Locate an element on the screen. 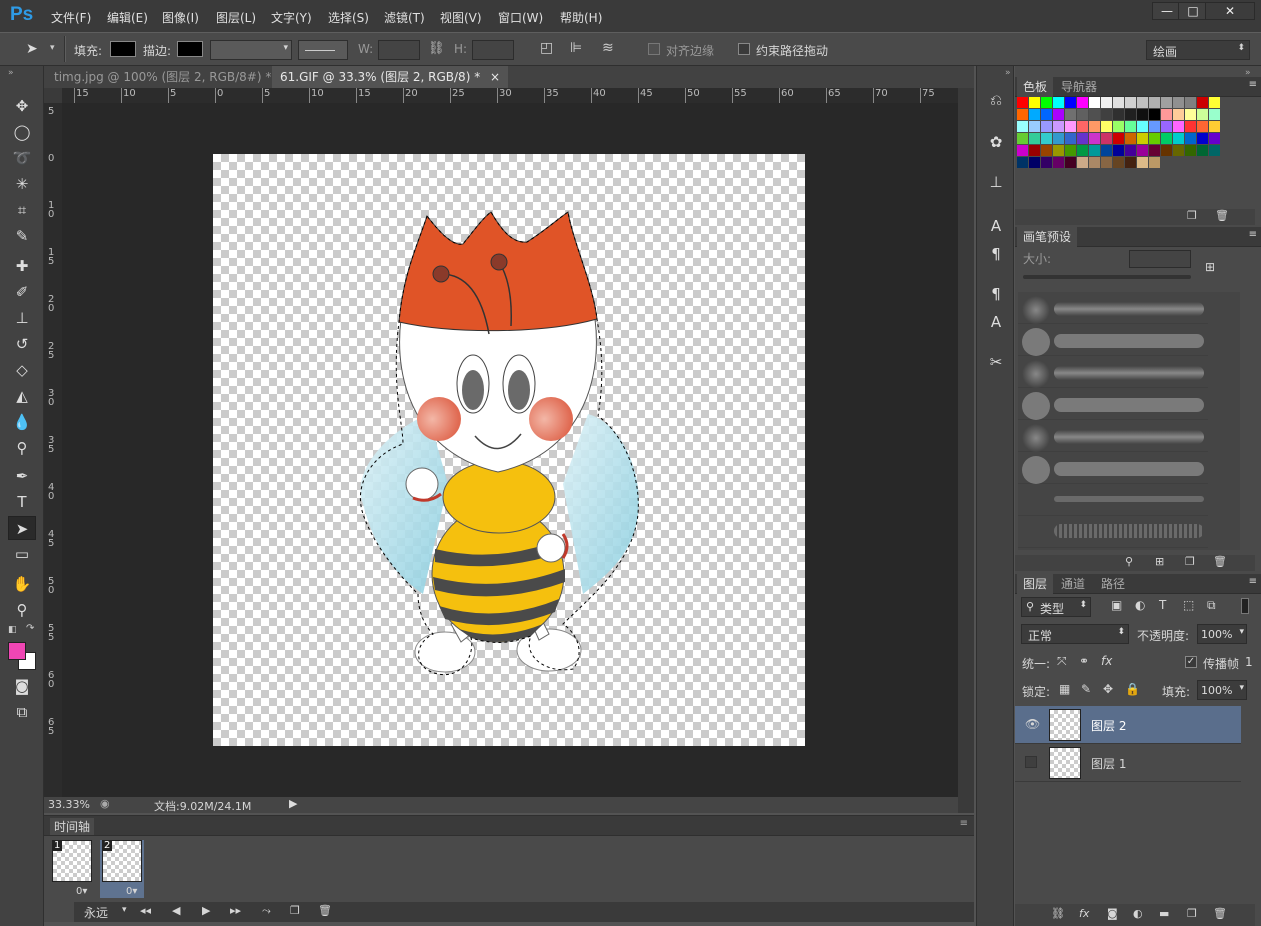  tab-swatches: 色板 is located at coordinates (1035, 87).